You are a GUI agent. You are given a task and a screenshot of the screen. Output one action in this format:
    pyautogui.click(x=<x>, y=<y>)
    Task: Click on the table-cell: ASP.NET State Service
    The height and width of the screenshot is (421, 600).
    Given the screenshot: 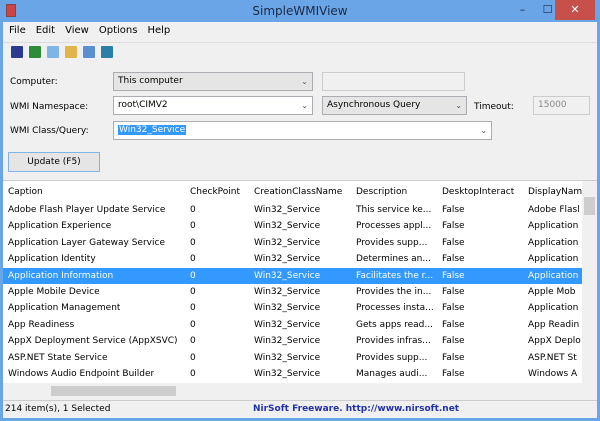 What is the action you would take?
    pyautogui.click(x=58, y=357)
    